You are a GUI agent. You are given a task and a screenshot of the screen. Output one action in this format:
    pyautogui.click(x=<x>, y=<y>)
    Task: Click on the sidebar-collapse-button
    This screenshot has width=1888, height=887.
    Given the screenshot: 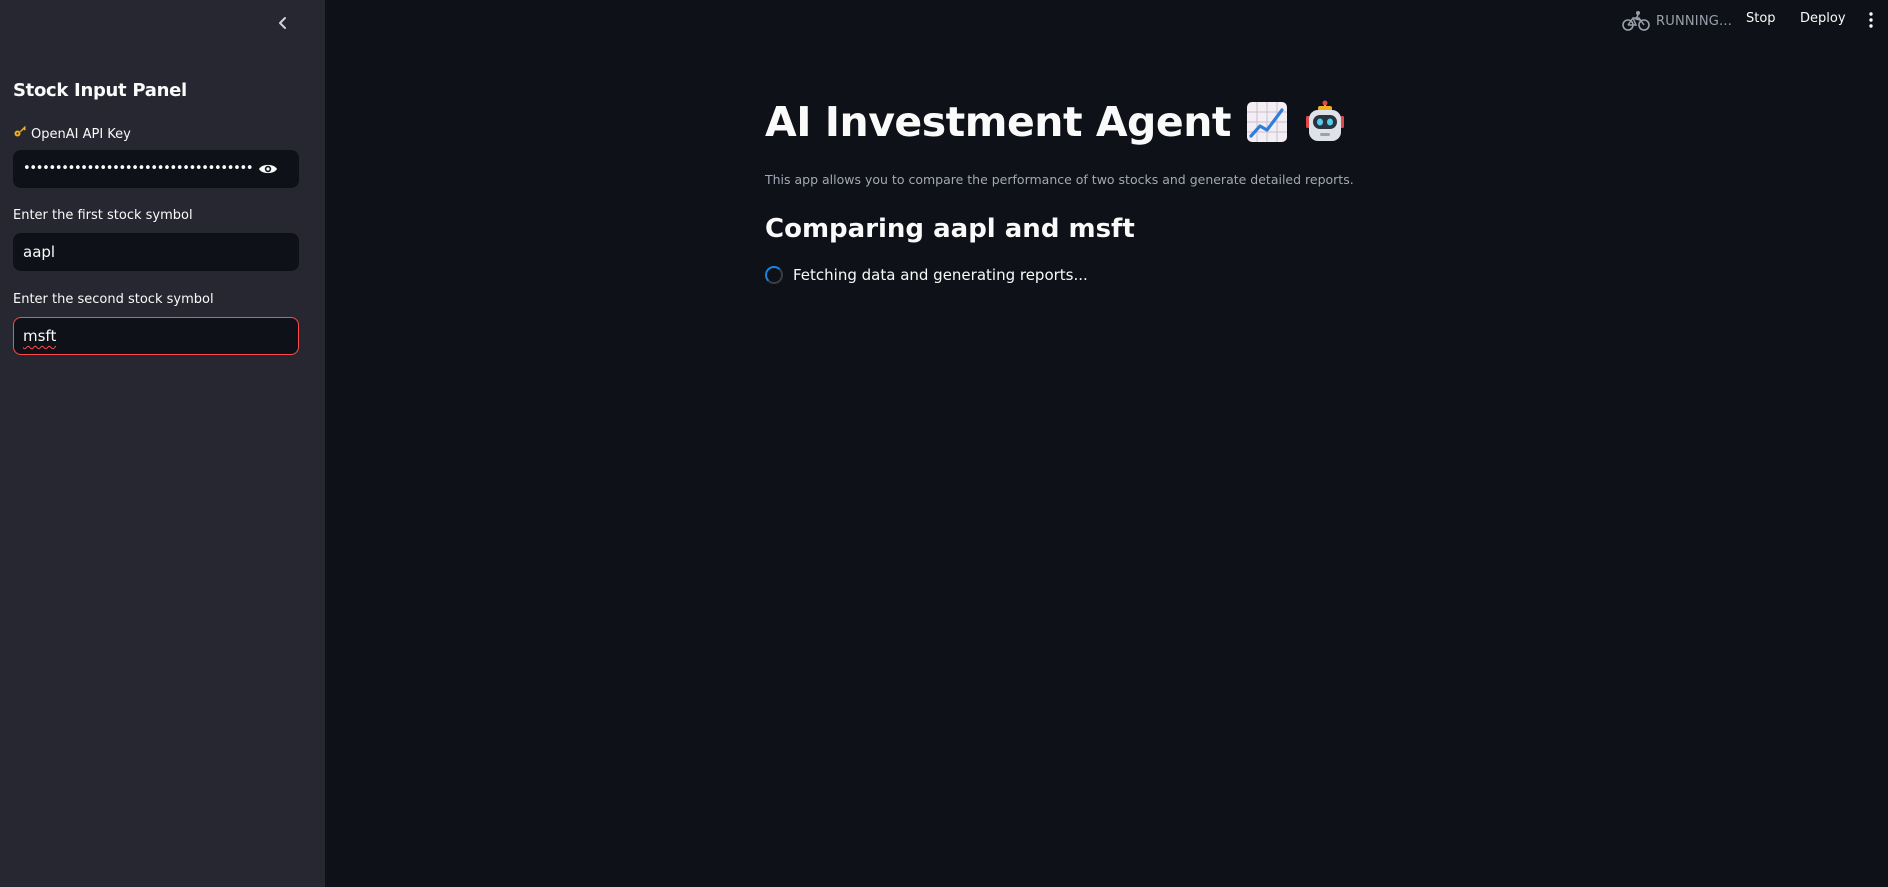 What is the action you would take?
    pyautogui.click(x=283, y=23)
    